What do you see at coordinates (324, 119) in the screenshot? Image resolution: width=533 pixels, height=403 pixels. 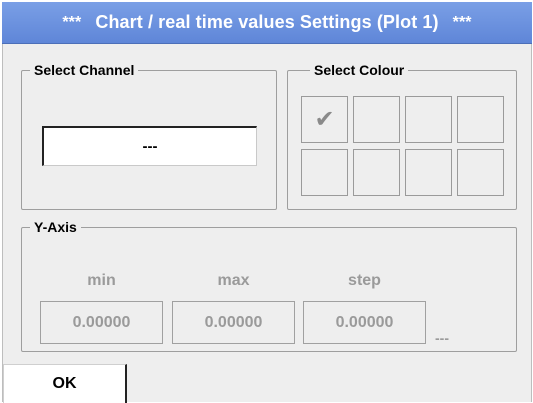 I see `colour-swatch-1: ✔` at bounding box center [324, 119].